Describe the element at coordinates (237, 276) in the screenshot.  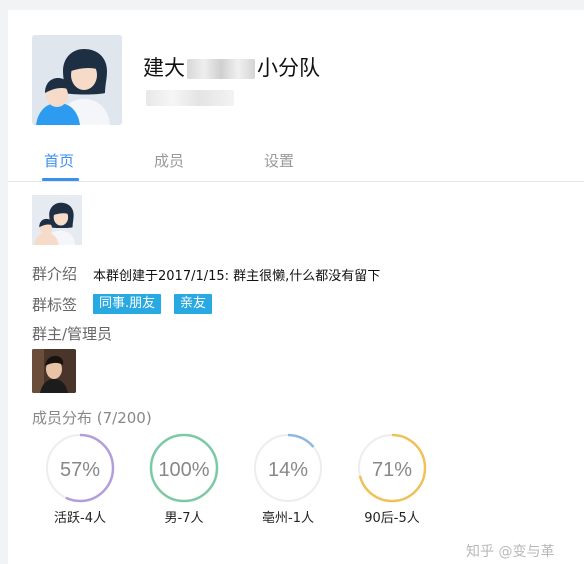
I see `intro-text: 本群创建于2017/1/15: 群主很懒,什么都没有留下` at that location.